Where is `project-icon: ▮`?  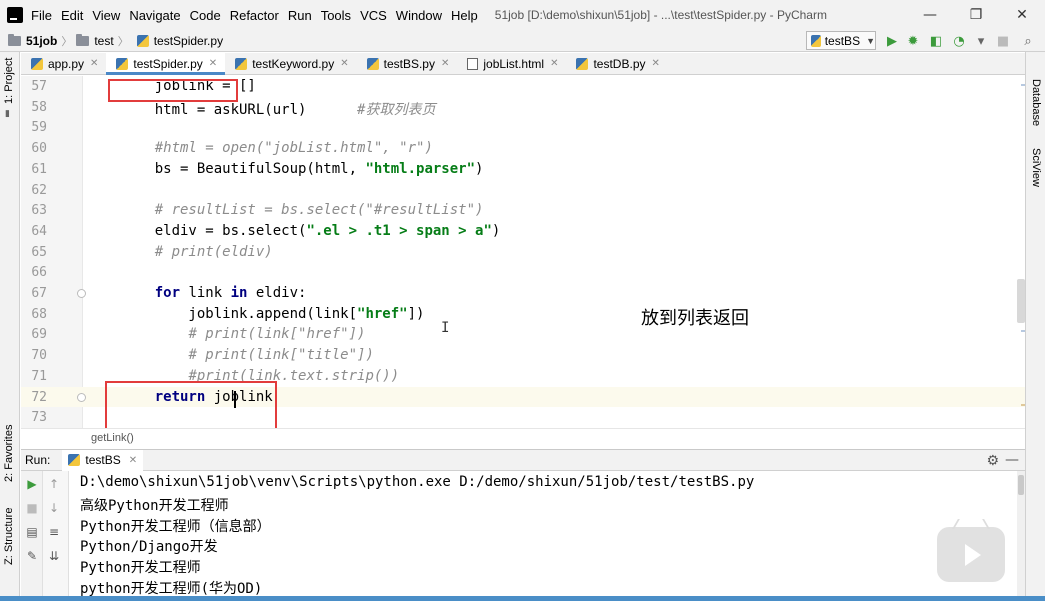
project-icon: ▮ is located at coordinates (7, 114).